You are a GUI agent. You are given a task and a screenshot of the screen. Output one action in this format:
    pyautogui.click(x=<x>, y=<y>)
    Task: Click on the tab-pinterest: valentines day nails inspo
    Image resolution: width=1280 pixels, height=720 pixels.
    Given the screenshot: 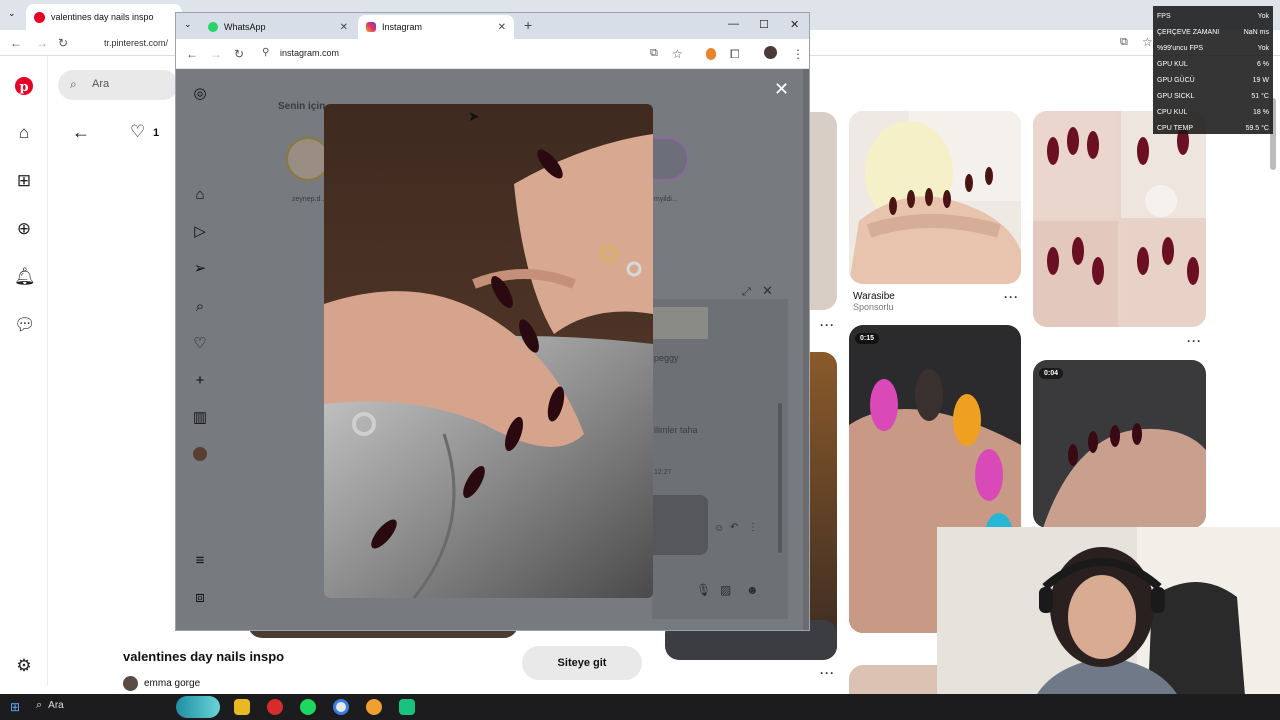 What is the action you would take?
    pyautogui.click(x=104, y=17)
    